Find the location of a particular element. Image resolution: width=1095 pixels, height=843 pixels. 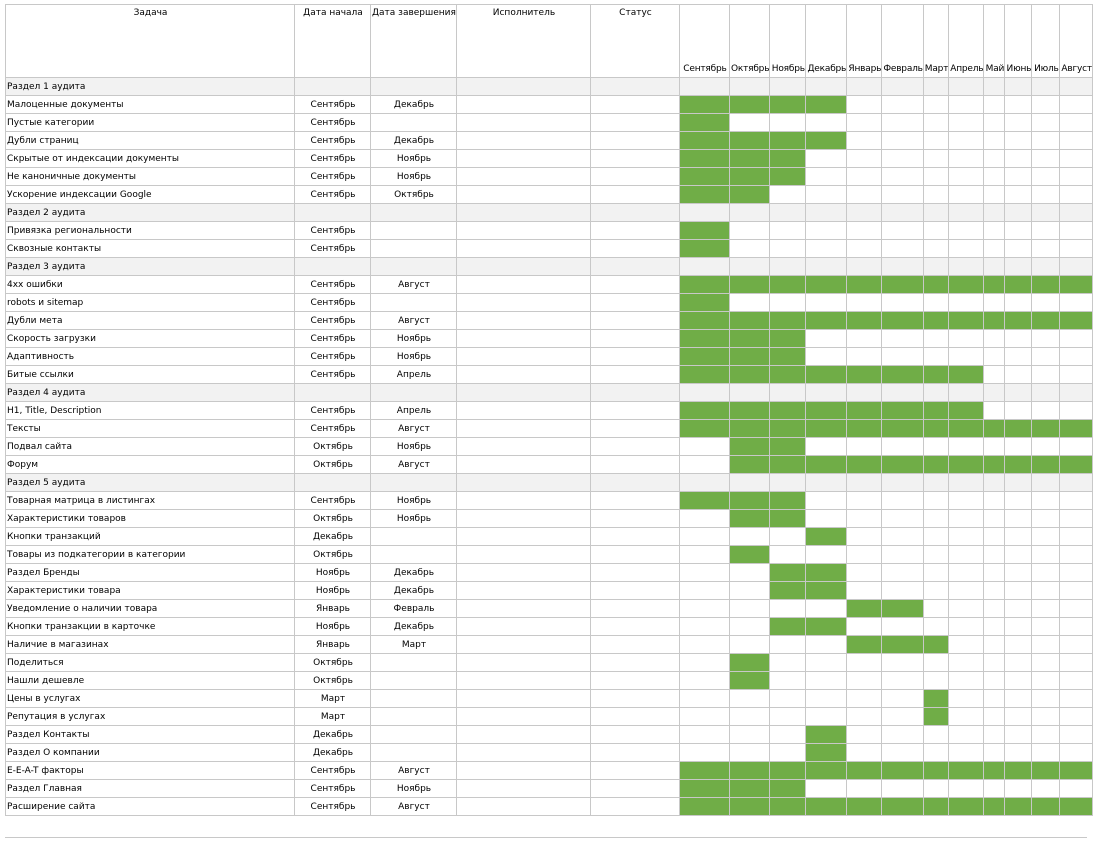

task-name-cell: Кнопки транзакции в карточке is located at coordinates (150, 626).